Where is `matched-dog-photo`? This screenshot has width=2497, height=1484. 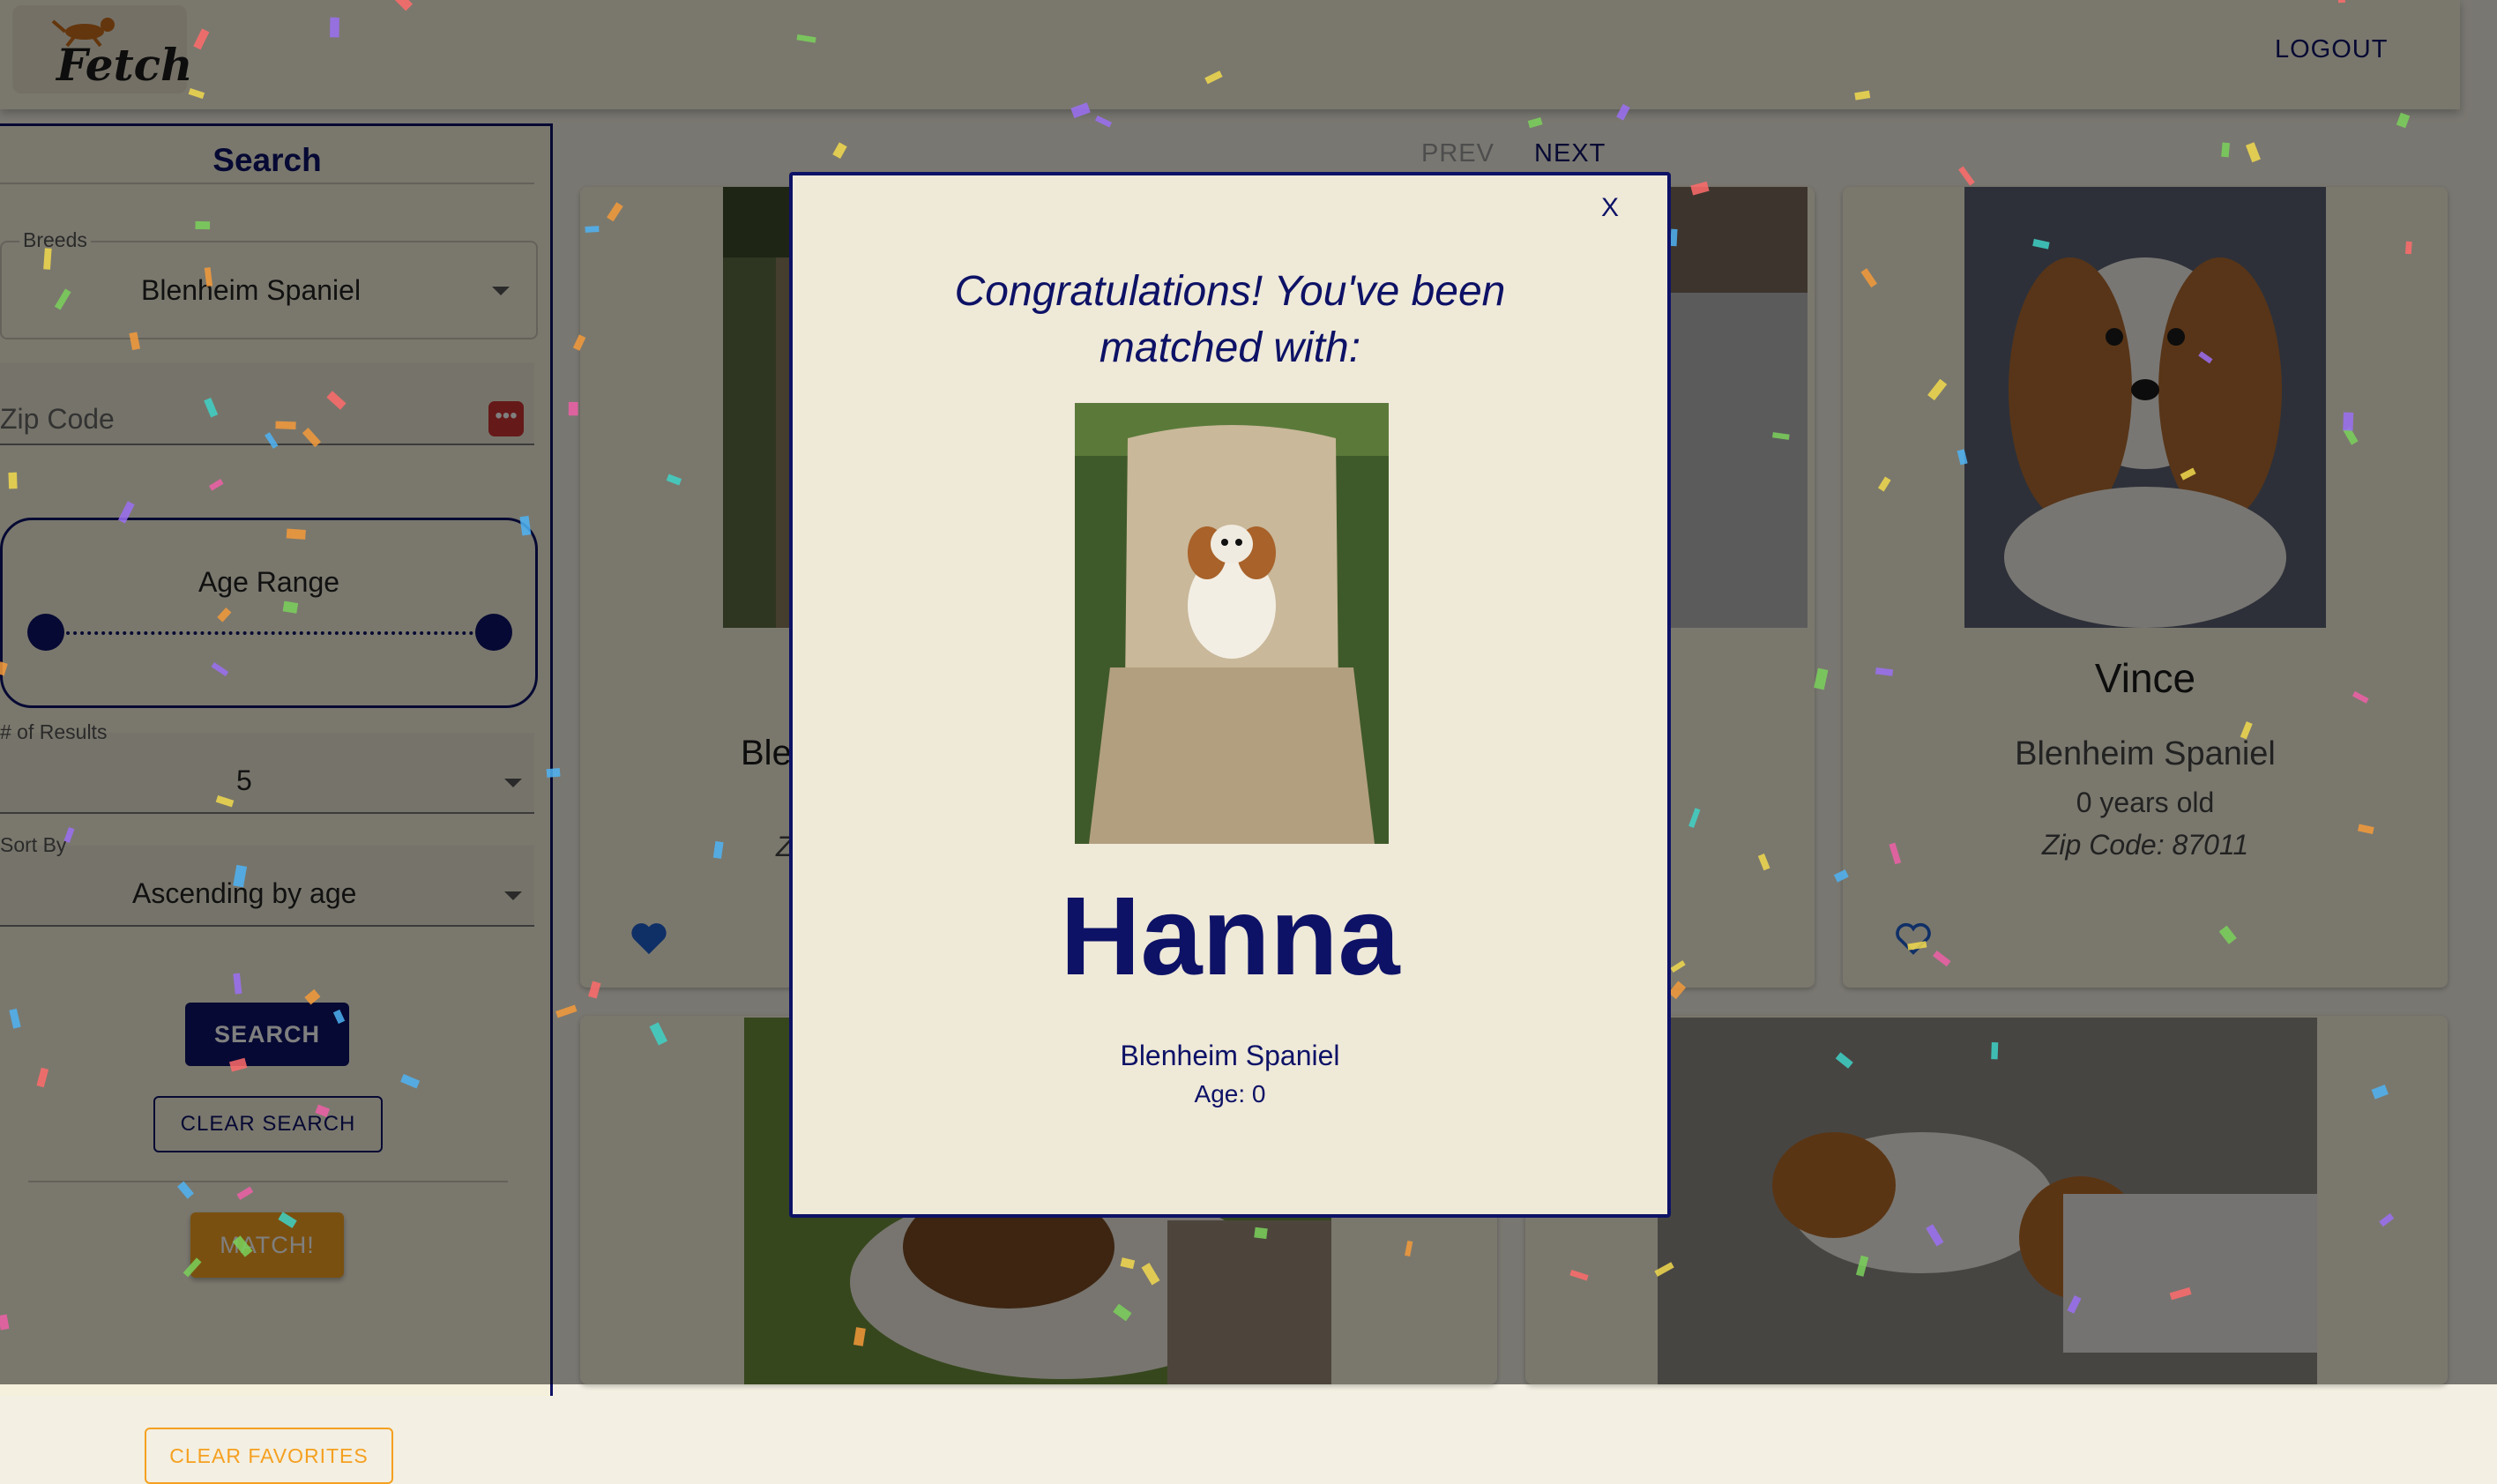
matched-dog-photo is located at coordinates (1232, 623).